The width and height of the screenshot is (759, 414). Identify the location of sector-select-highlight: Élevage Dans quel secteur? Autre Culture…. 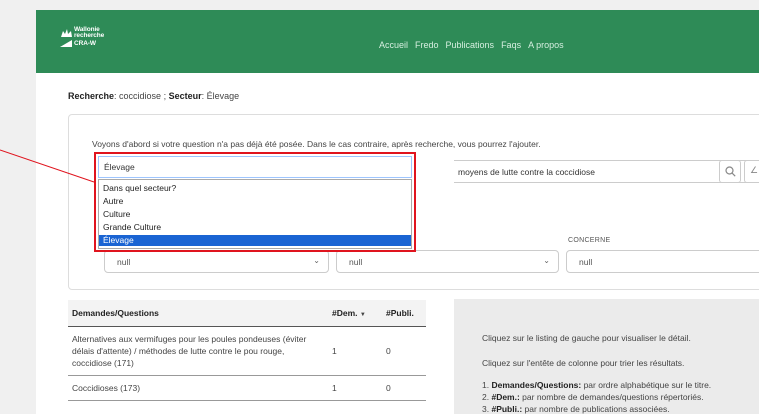
(255, 202).